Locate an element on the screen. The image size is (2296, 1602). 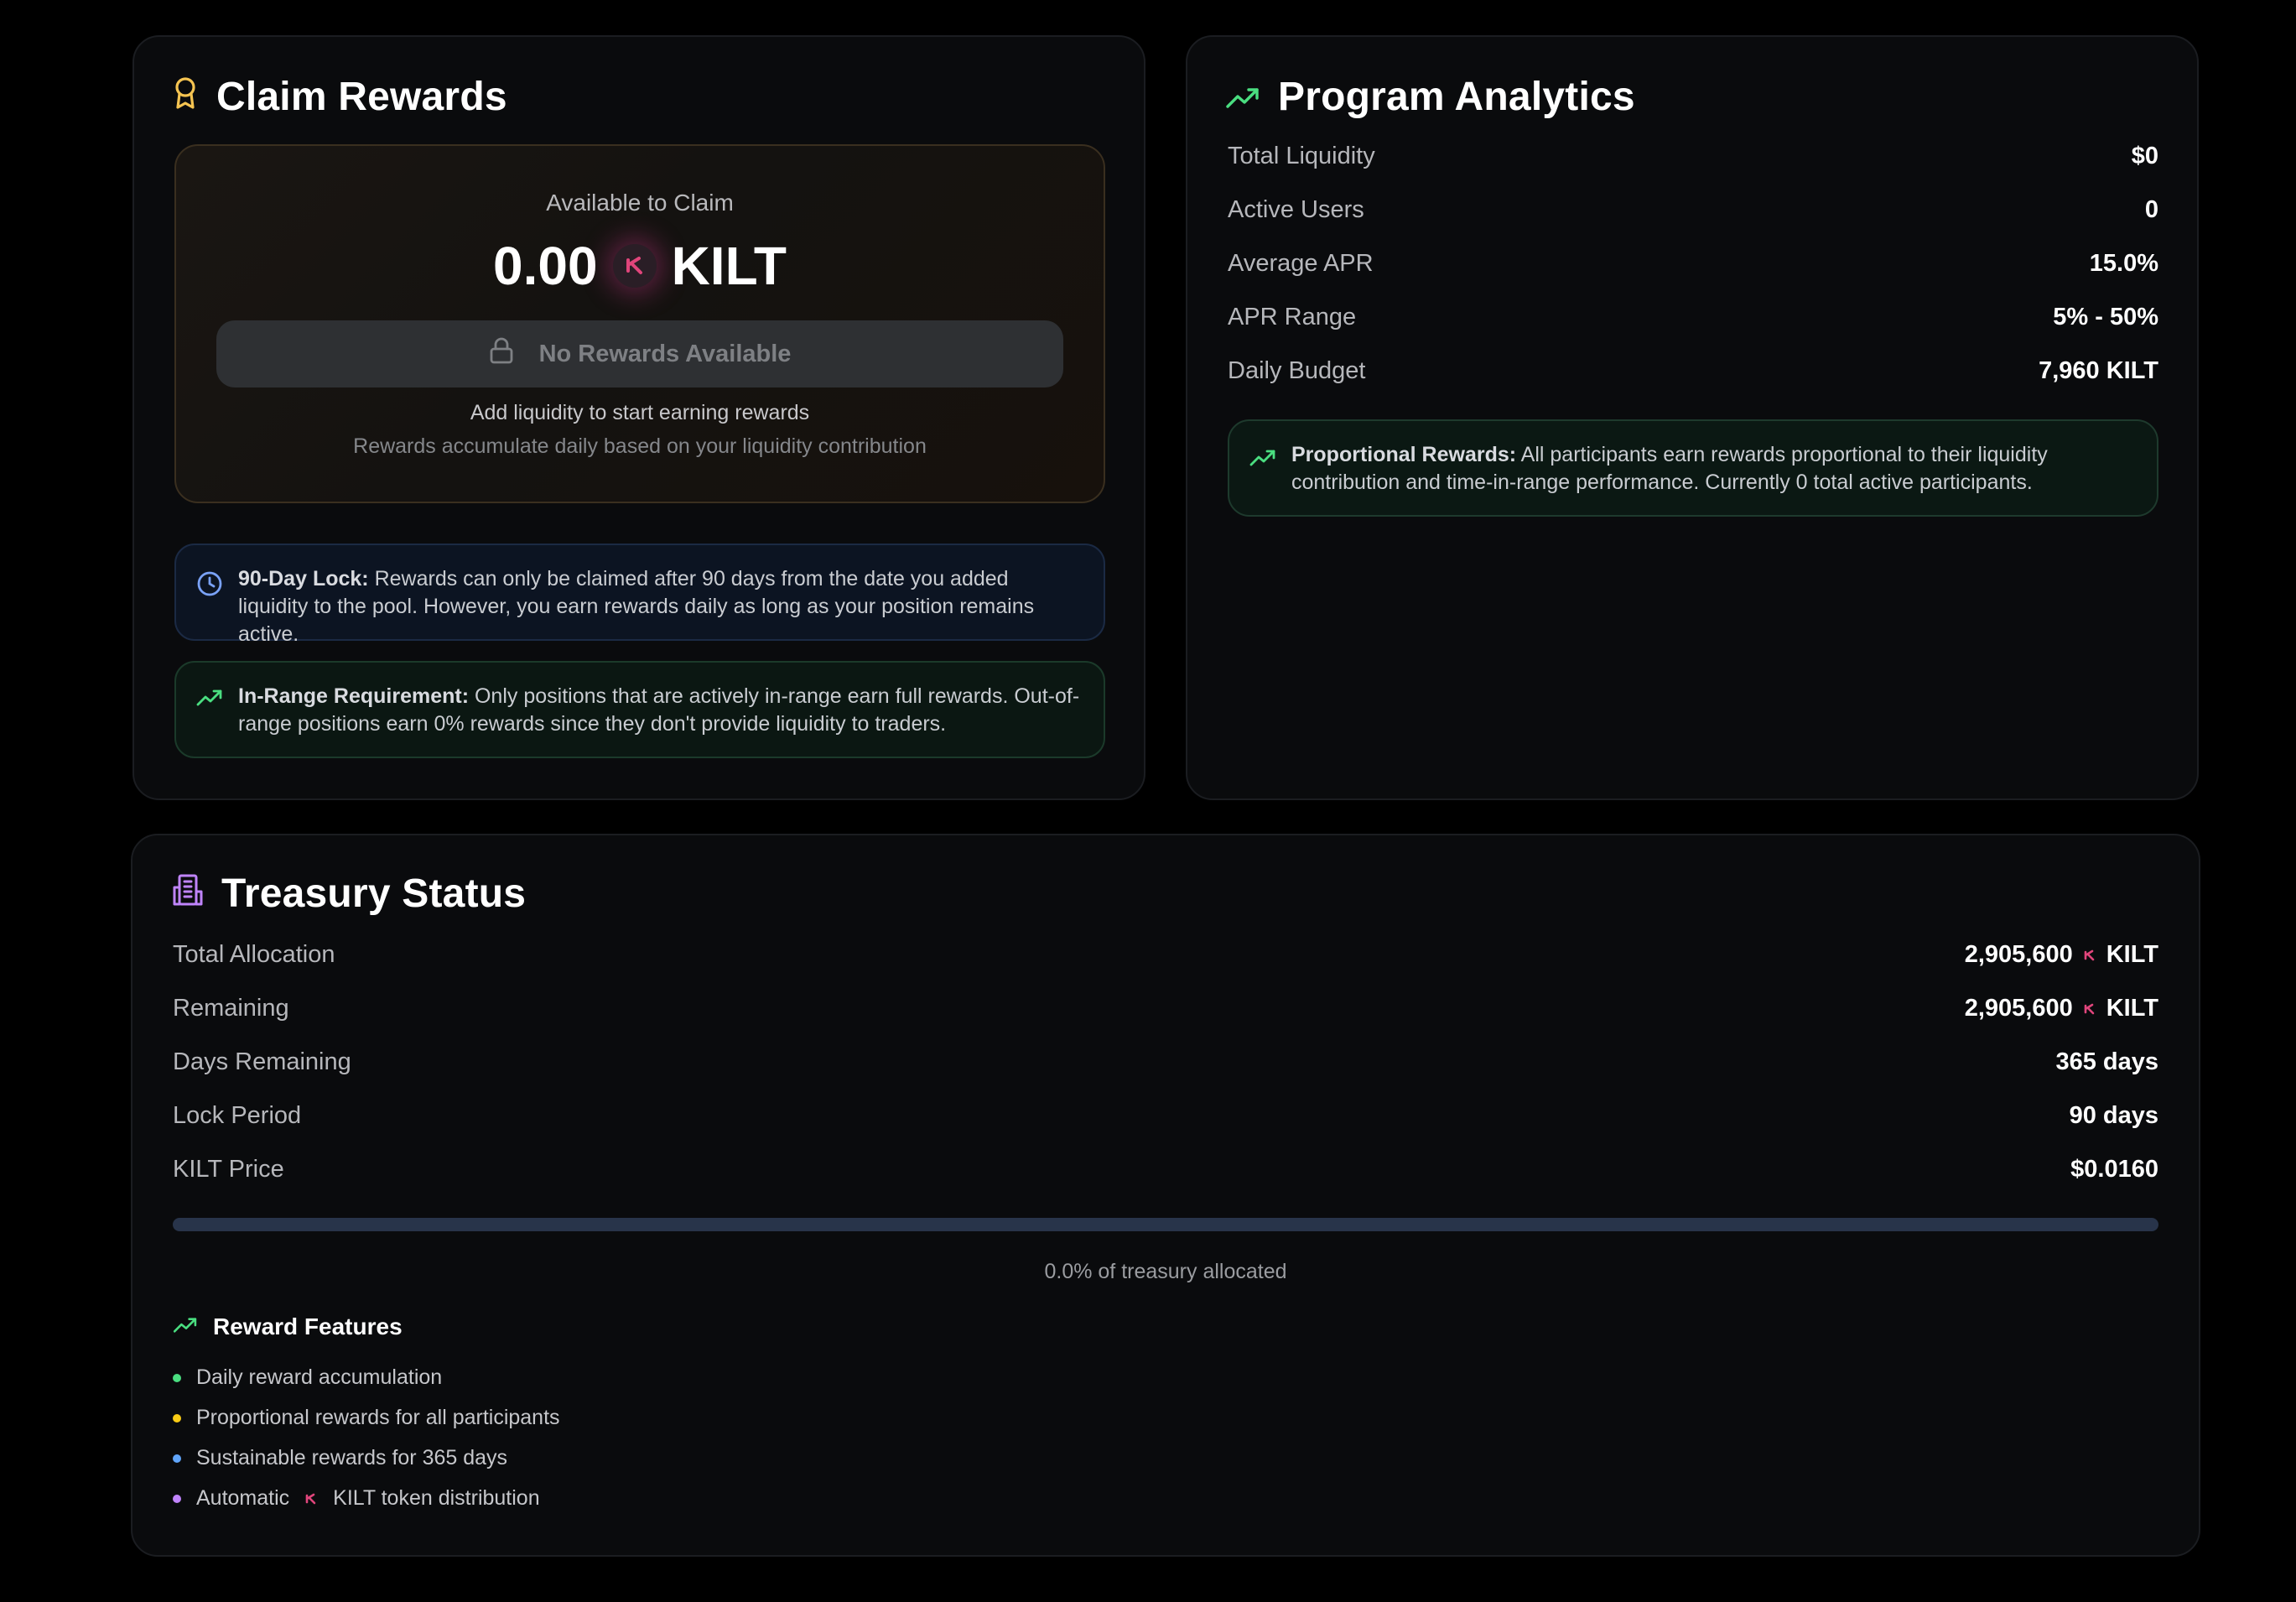
treasury-row-value: $0.0160 is located at coordinates (2114, 1169).